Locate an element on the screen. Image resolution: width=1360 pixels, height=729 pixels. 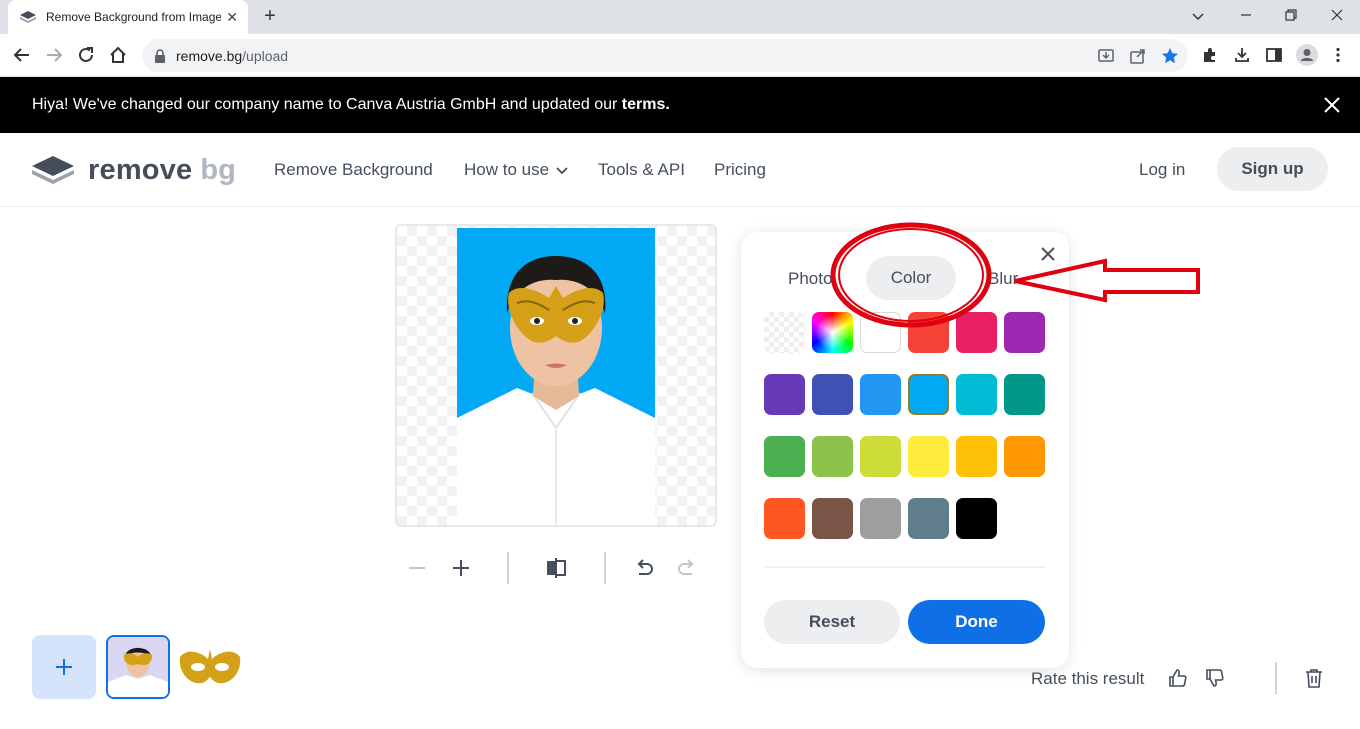
nav-pricing: Pricing is located at coordinates (740, 170).